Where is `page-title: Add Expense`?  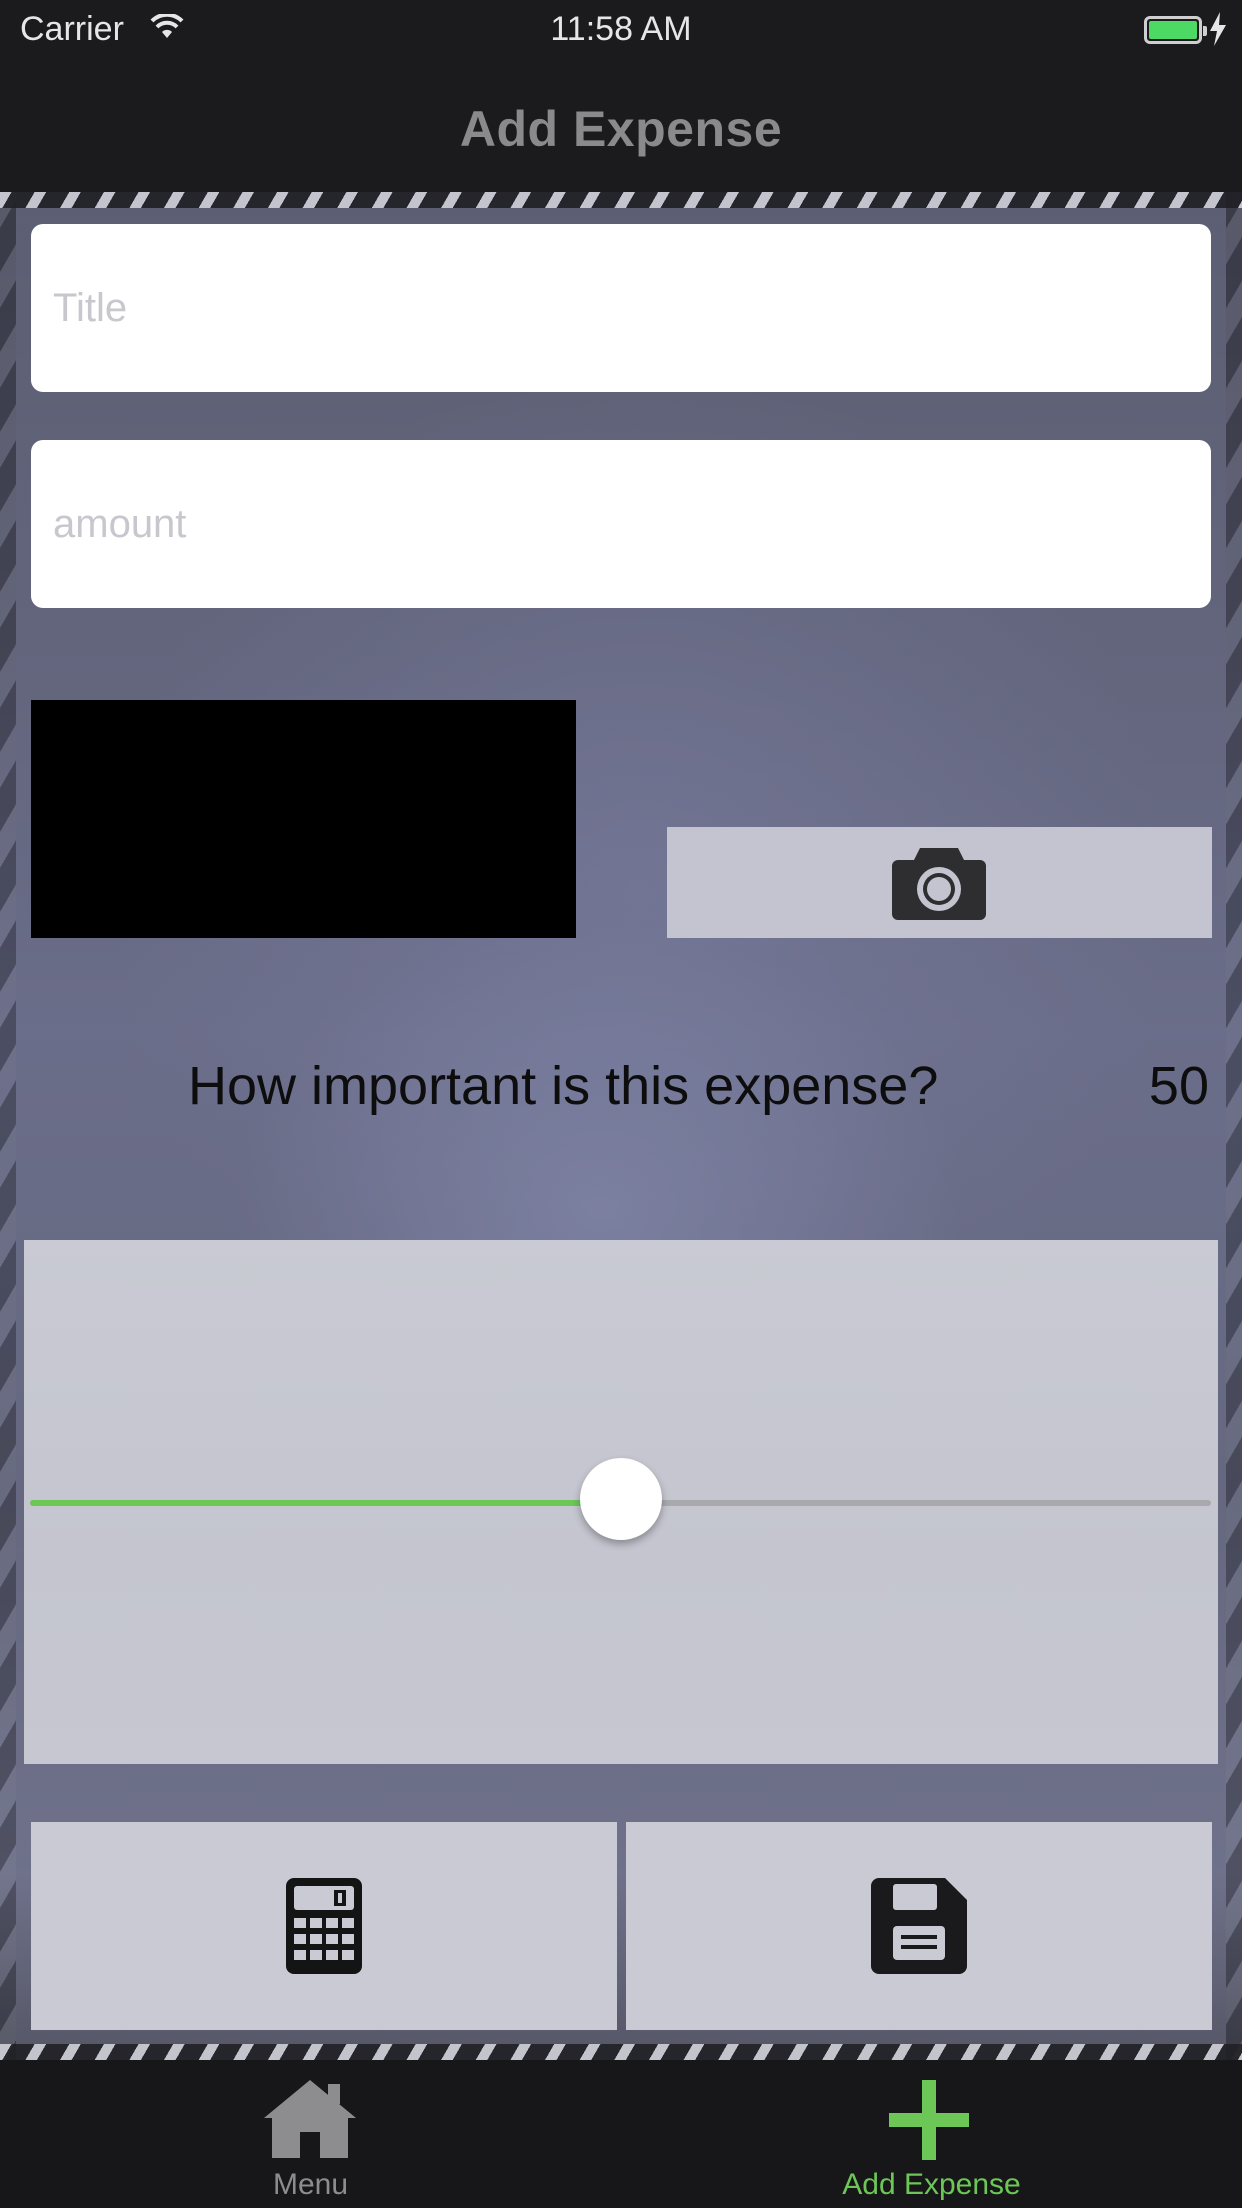 page-title: Add Expense is located at coordinates (621, 129).